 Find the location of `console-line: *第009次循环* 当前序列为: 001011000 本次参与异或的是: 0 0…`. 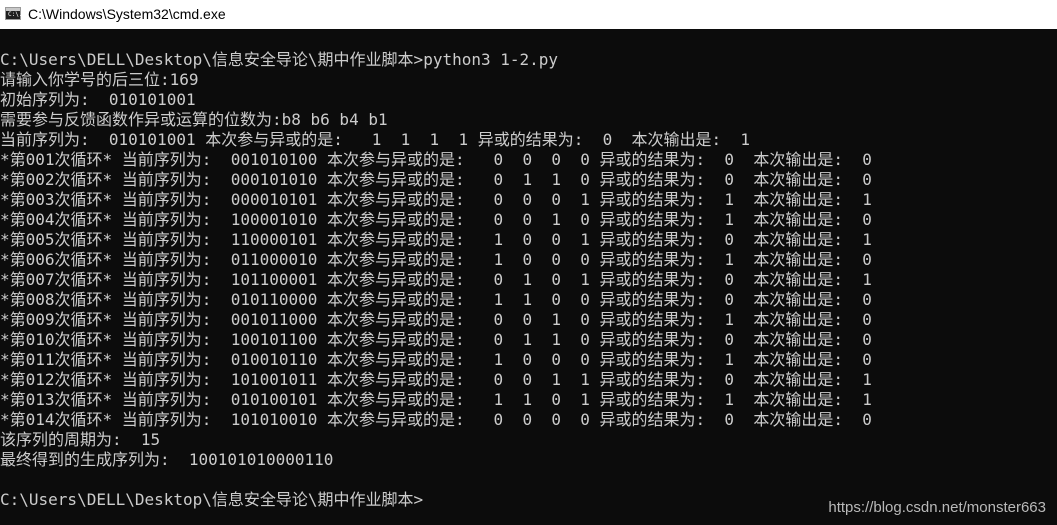

console-line: *第009次循环* 当前序列为: 001011000 本次参与异或的是: 0 0… is located at coordinates (436, 319).